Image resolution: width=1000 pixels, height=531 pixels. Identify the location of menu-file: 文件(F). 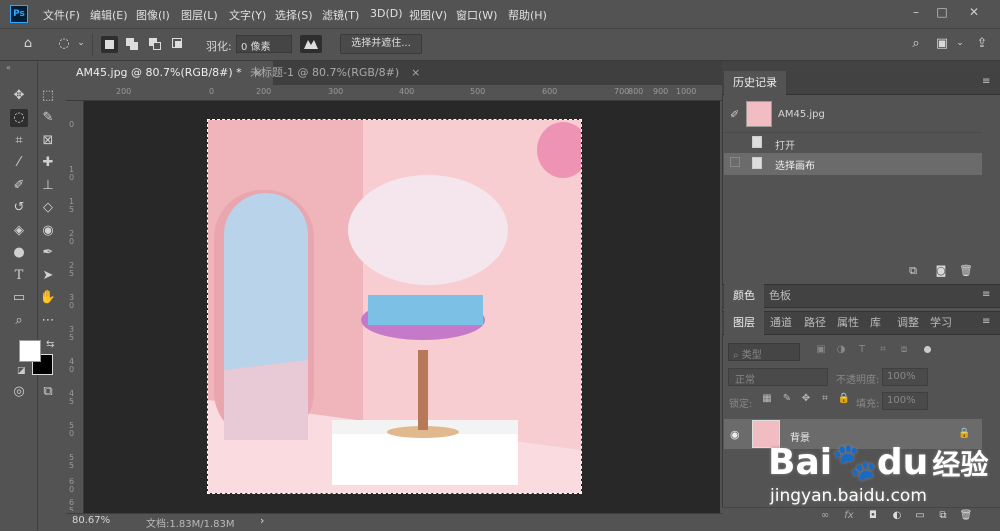
(61, 15).